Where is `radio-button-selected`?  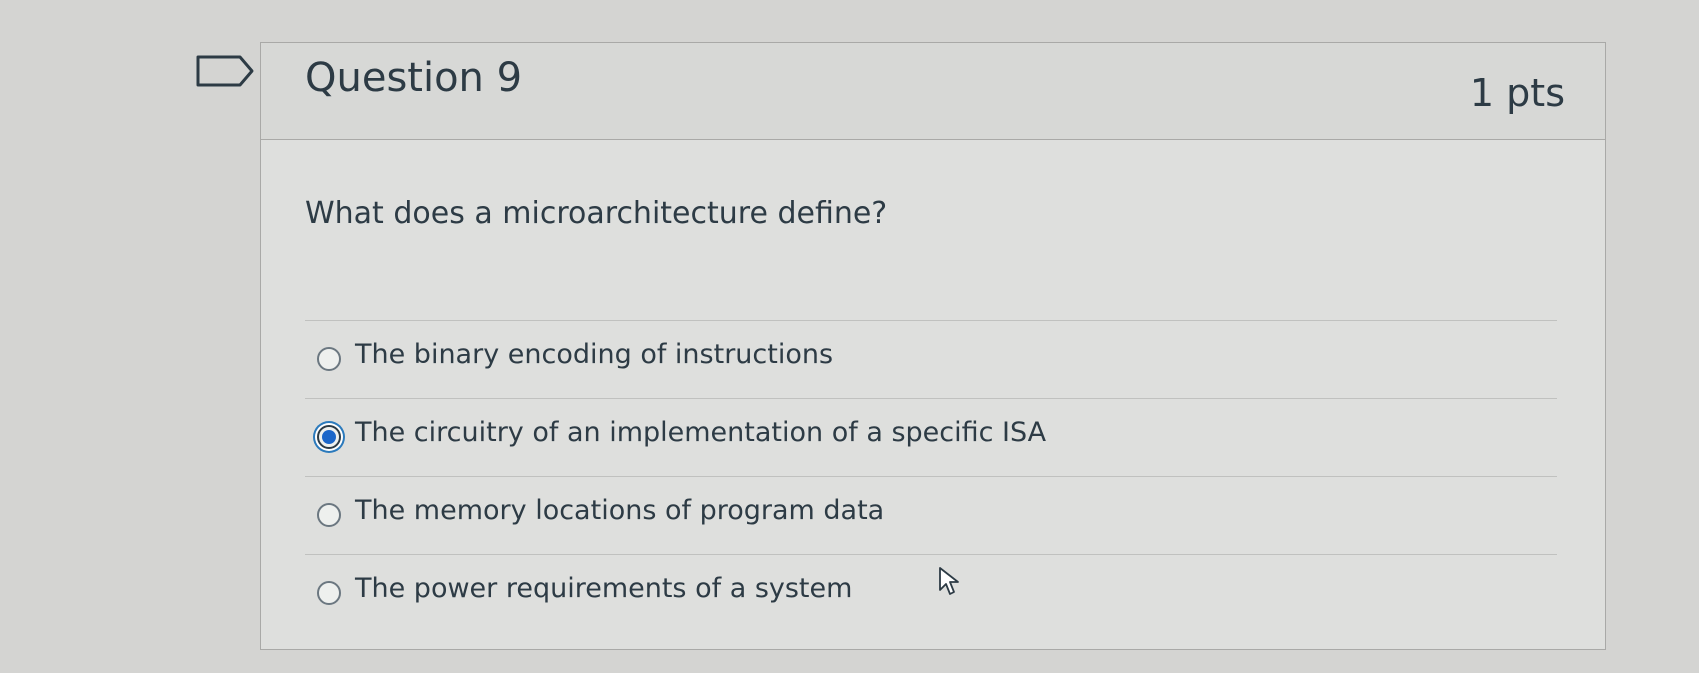
radio-button-selected is located at coordinates (329, 437).